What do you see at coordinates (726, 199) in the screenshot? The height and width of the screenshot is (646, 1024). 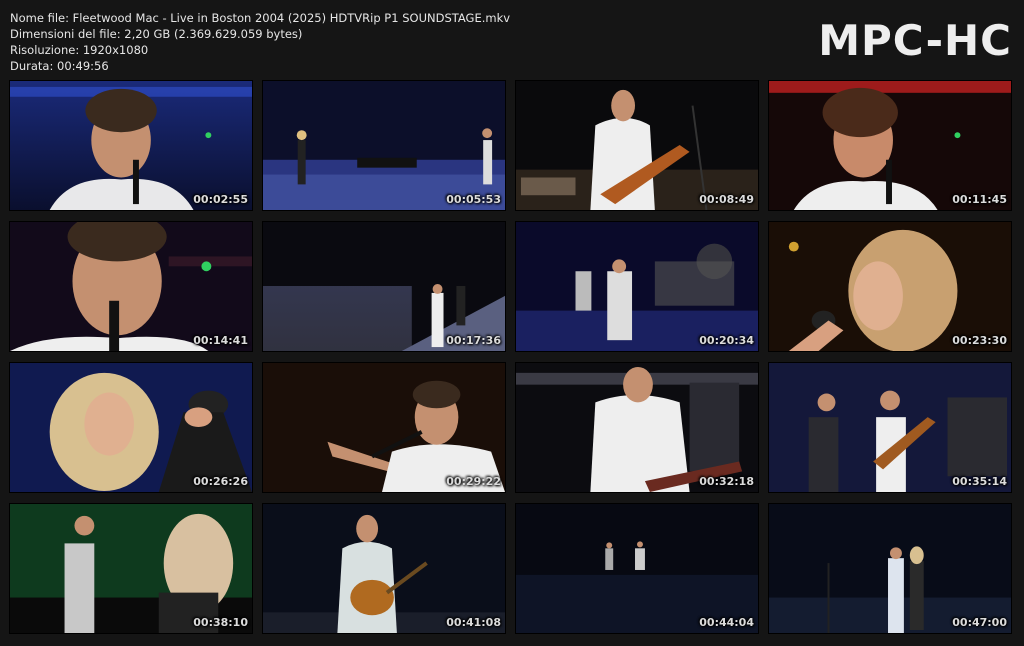 I see `timestamp: 00:08:49` at bounding box center [726, 199].